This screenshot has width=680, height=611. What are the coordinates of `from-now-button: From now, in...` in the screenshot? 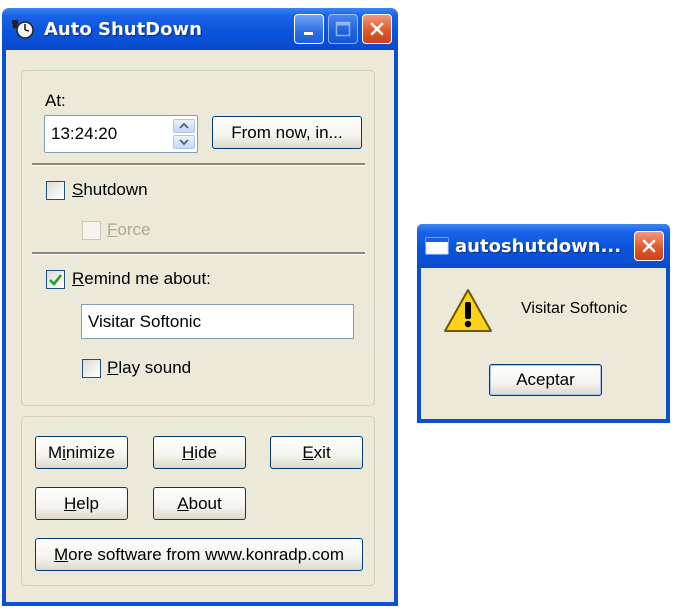 It's located at (287, 132).